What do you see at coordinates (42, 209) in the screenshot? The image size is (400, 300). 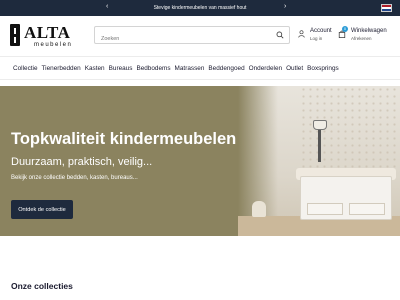 I see `discover-collection-button: Ontdek de collectie` at bounding box center [42, 209].